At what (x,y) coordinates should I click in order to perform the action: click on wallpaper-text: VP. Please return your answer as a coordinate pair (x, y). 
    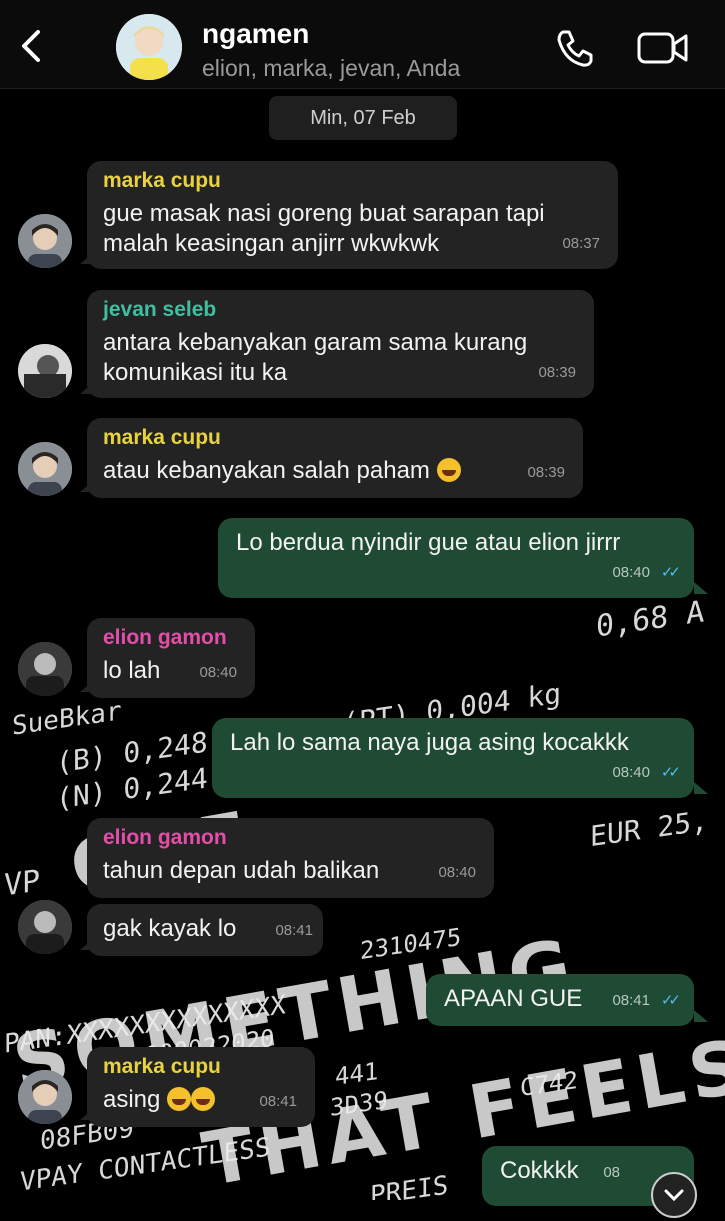
    Looking at the image, I should click on (22, 883).